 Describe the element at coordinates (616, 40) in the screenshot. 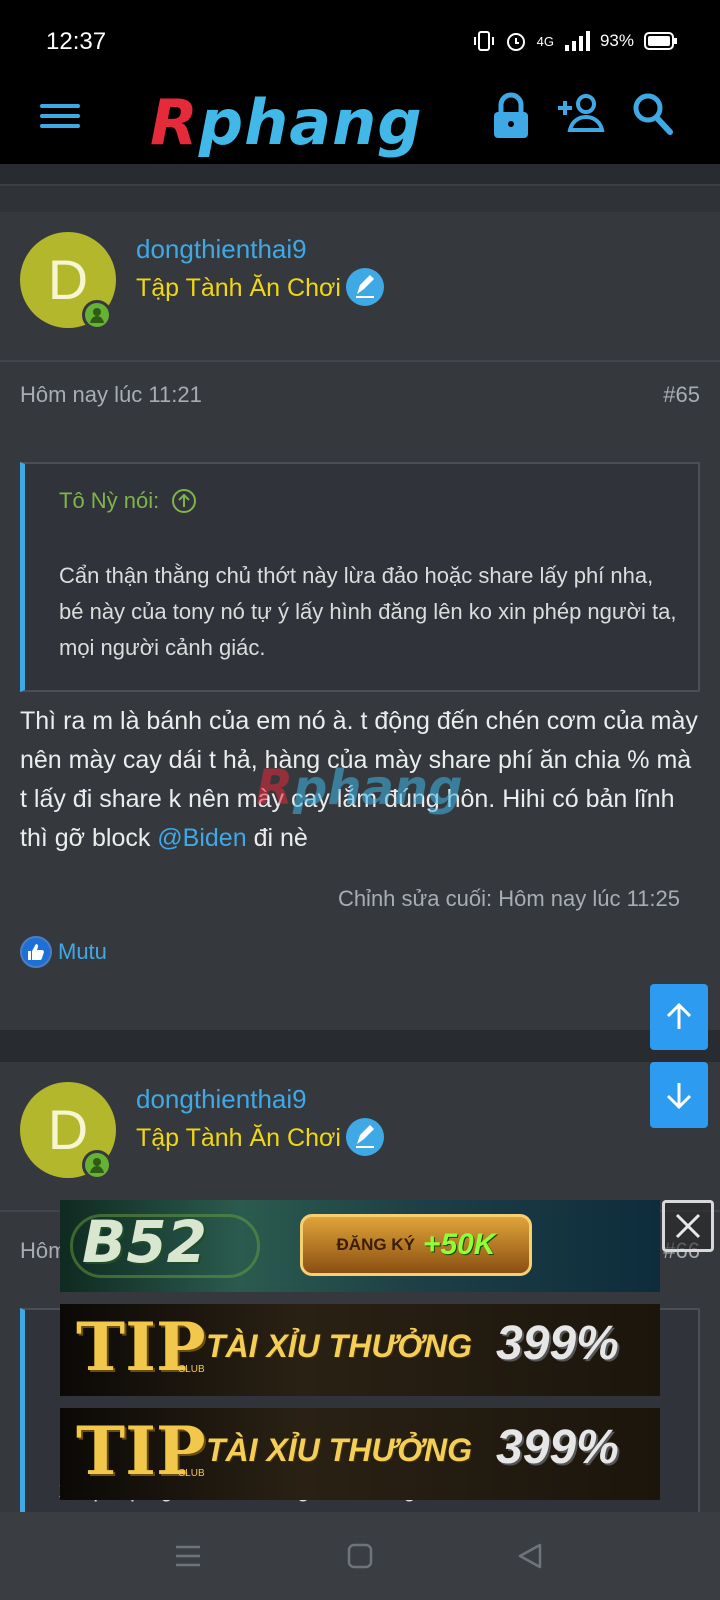

I see `battery-percent: 93%` at that location.